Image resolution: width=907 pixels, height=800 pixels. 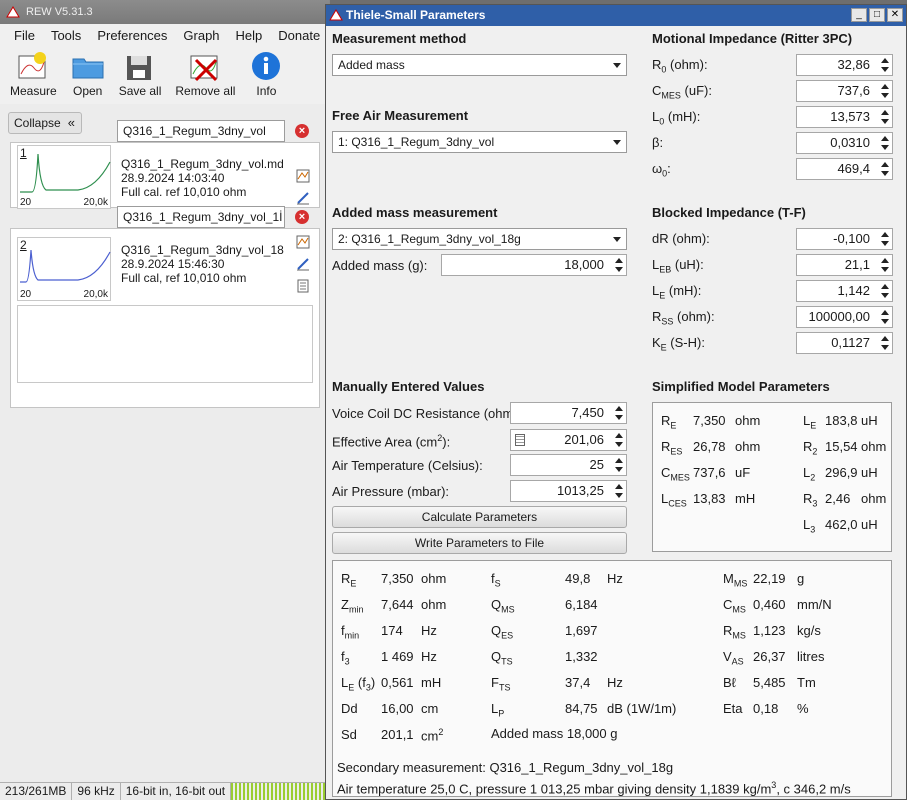 I want to click on close-measurement-2-icon: ×, so click(x=302, y=217).